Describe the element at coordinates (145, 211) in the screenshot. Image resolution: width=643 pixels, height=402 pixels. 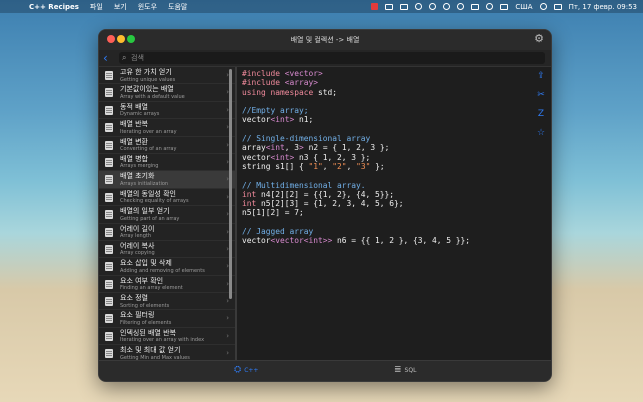
I see `list-item-title: 배열의 일부 얻기` at that location.